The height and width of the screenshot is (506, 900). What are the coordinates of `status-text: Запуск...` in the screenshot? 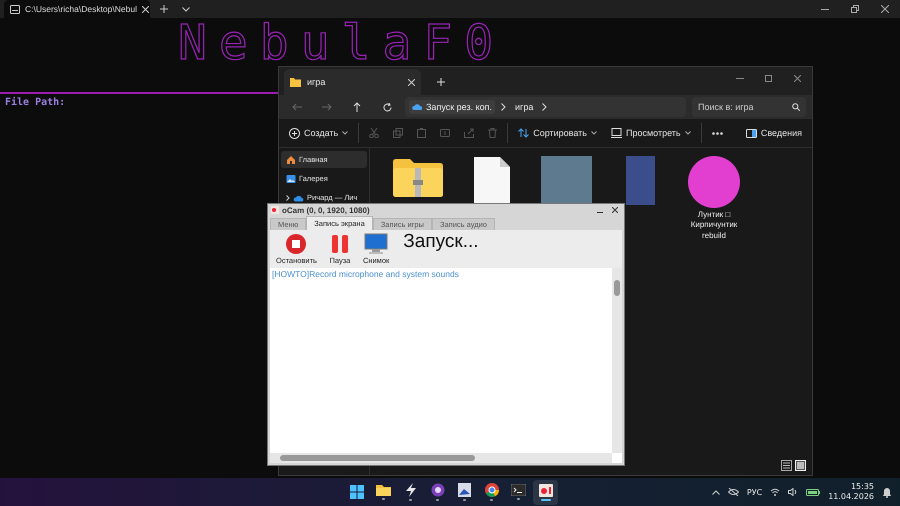 It's located at (441, 242).